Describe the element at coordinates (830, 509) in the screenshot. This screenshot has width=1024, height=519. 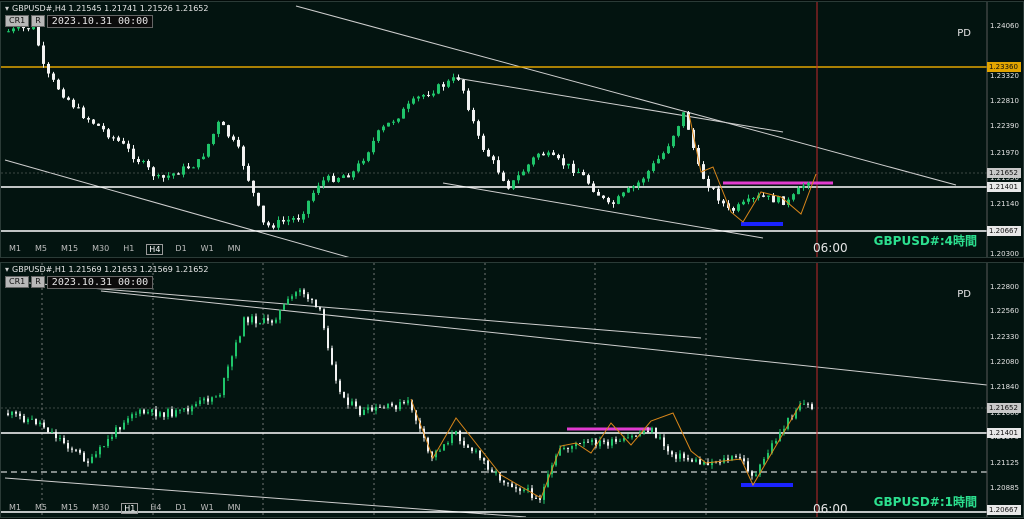
I see `time-label: 06:00` at that location.